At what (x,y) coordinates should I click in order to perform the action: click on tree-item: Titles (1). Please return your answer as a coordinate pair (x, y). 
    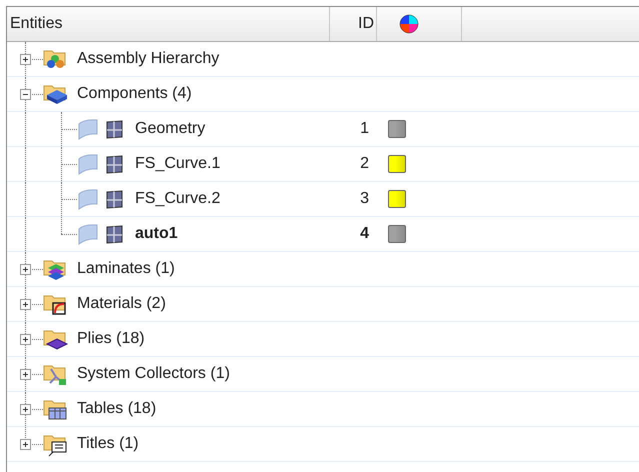
    Looking at the image, I should click on (108, 444).